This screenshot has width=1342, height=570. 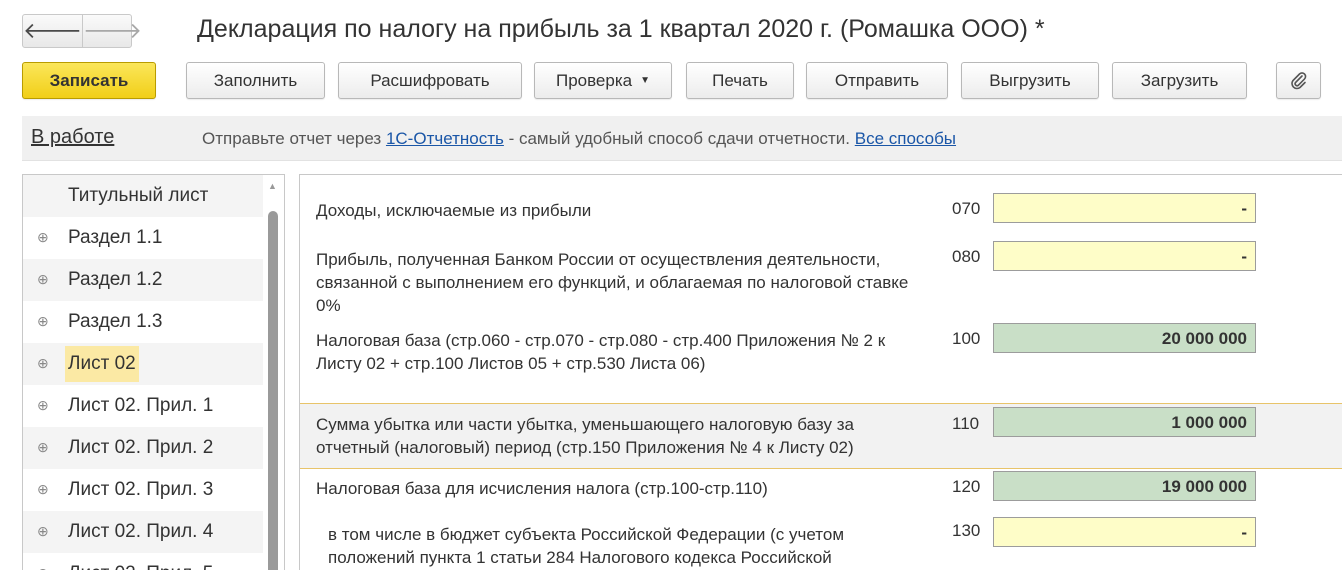 What do you see at coordinates (89, 80) in the screenshot?
I see `save-button: Записать` at bounding box center [89, 80].